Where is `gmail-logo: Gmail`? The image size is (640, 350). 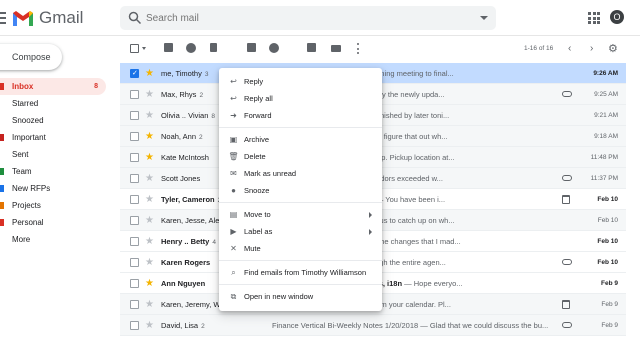 gmail-logo: Gmail is located at coordinates (47, 18).